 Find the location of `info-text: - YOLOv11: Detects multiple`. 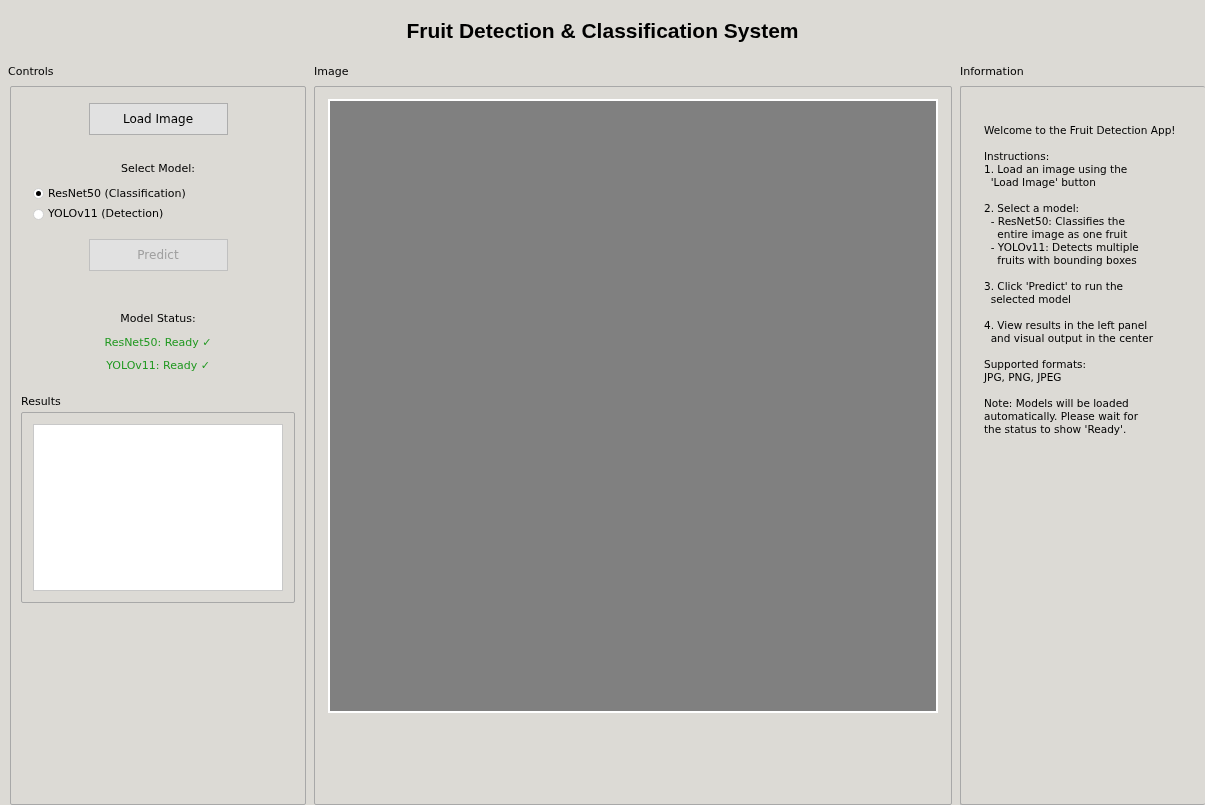

info-text: - YOLOv11: Detects multiple is located at coordinates (1064, 247).